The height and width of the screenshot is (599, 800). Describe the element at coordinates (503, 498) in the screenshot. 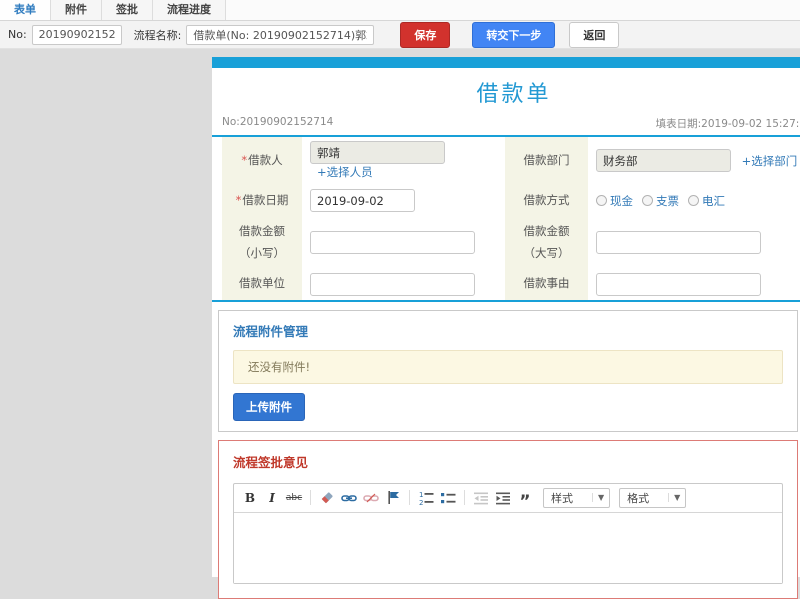

I see `indent-icon` at that location.